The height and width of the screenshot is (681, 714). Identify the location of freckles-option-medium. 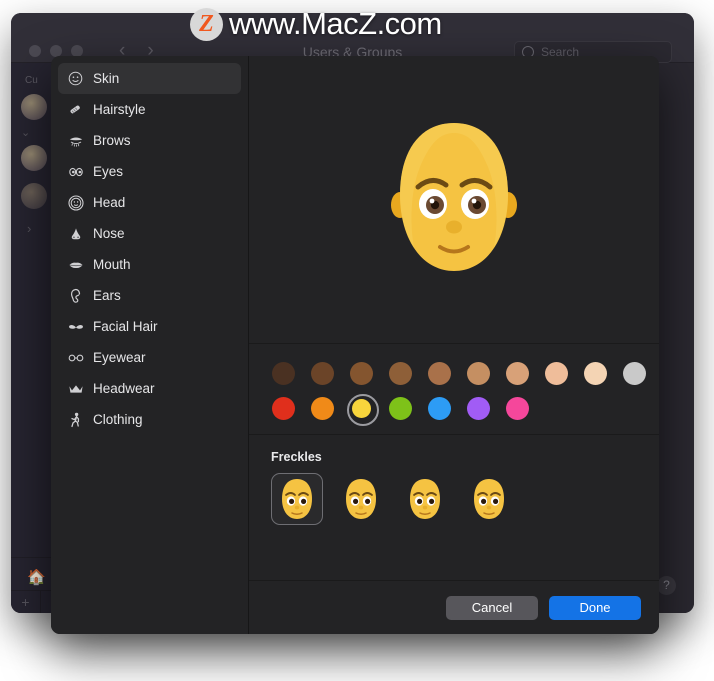
(425, 499).